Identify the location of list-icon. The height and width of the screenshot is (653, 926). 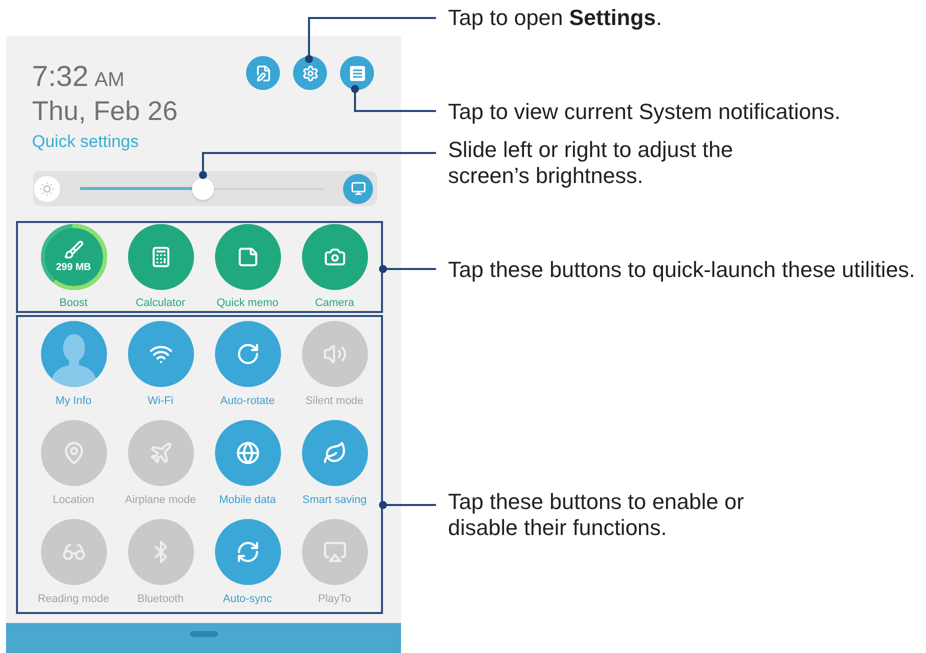
(357, 73).